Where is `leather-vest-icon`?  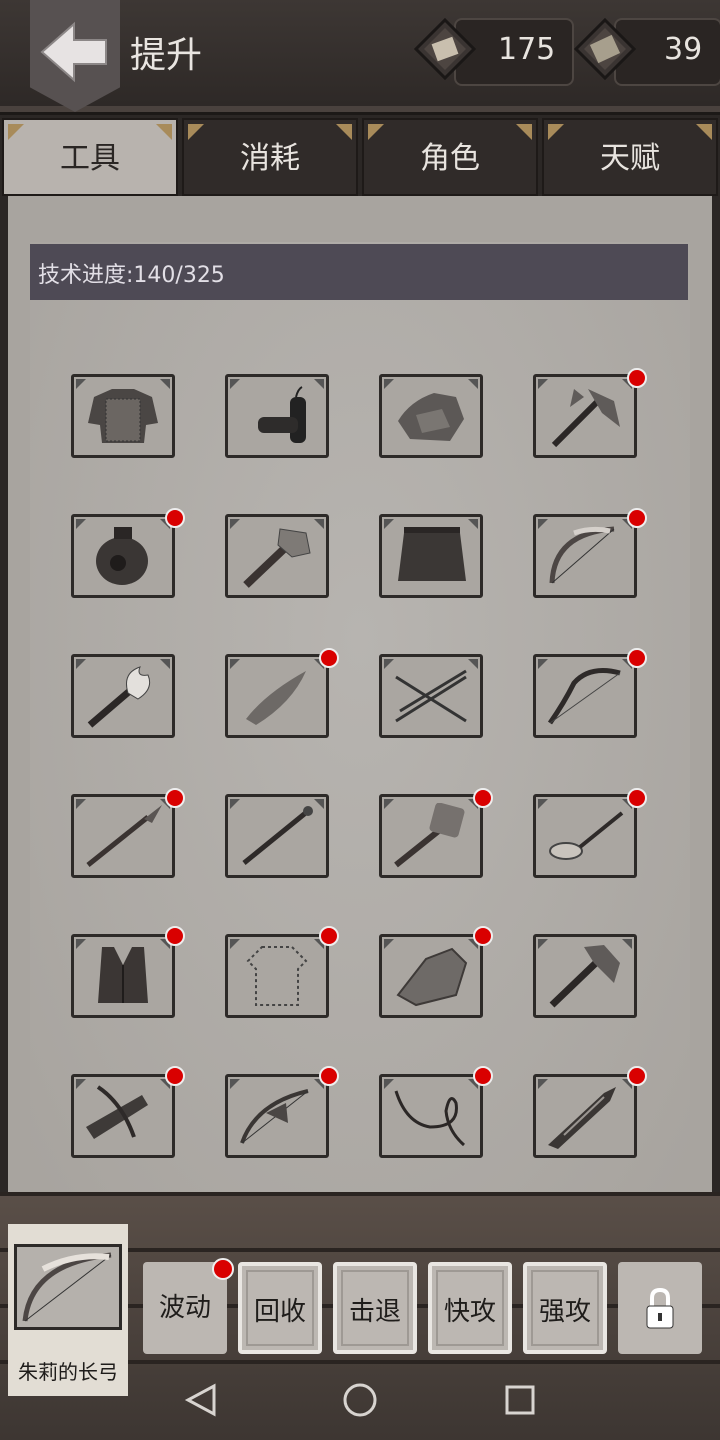
leather-vest-icon is located at coordinates (123, 975).